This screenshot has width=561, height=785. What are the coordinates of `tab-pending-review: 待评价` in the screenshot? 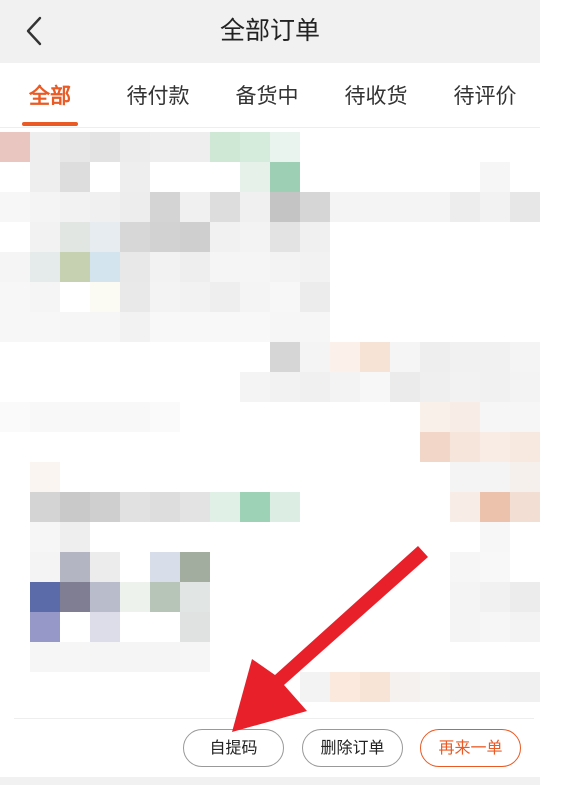 It's located at (485, 96).